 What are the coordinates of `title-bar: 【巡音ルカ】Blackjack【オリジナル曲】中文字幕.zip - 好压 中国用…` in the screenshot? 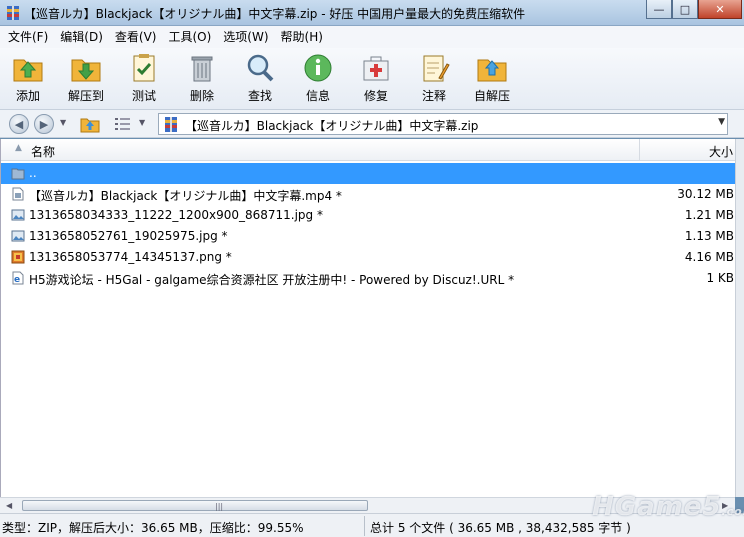 It's located at (372, 13).